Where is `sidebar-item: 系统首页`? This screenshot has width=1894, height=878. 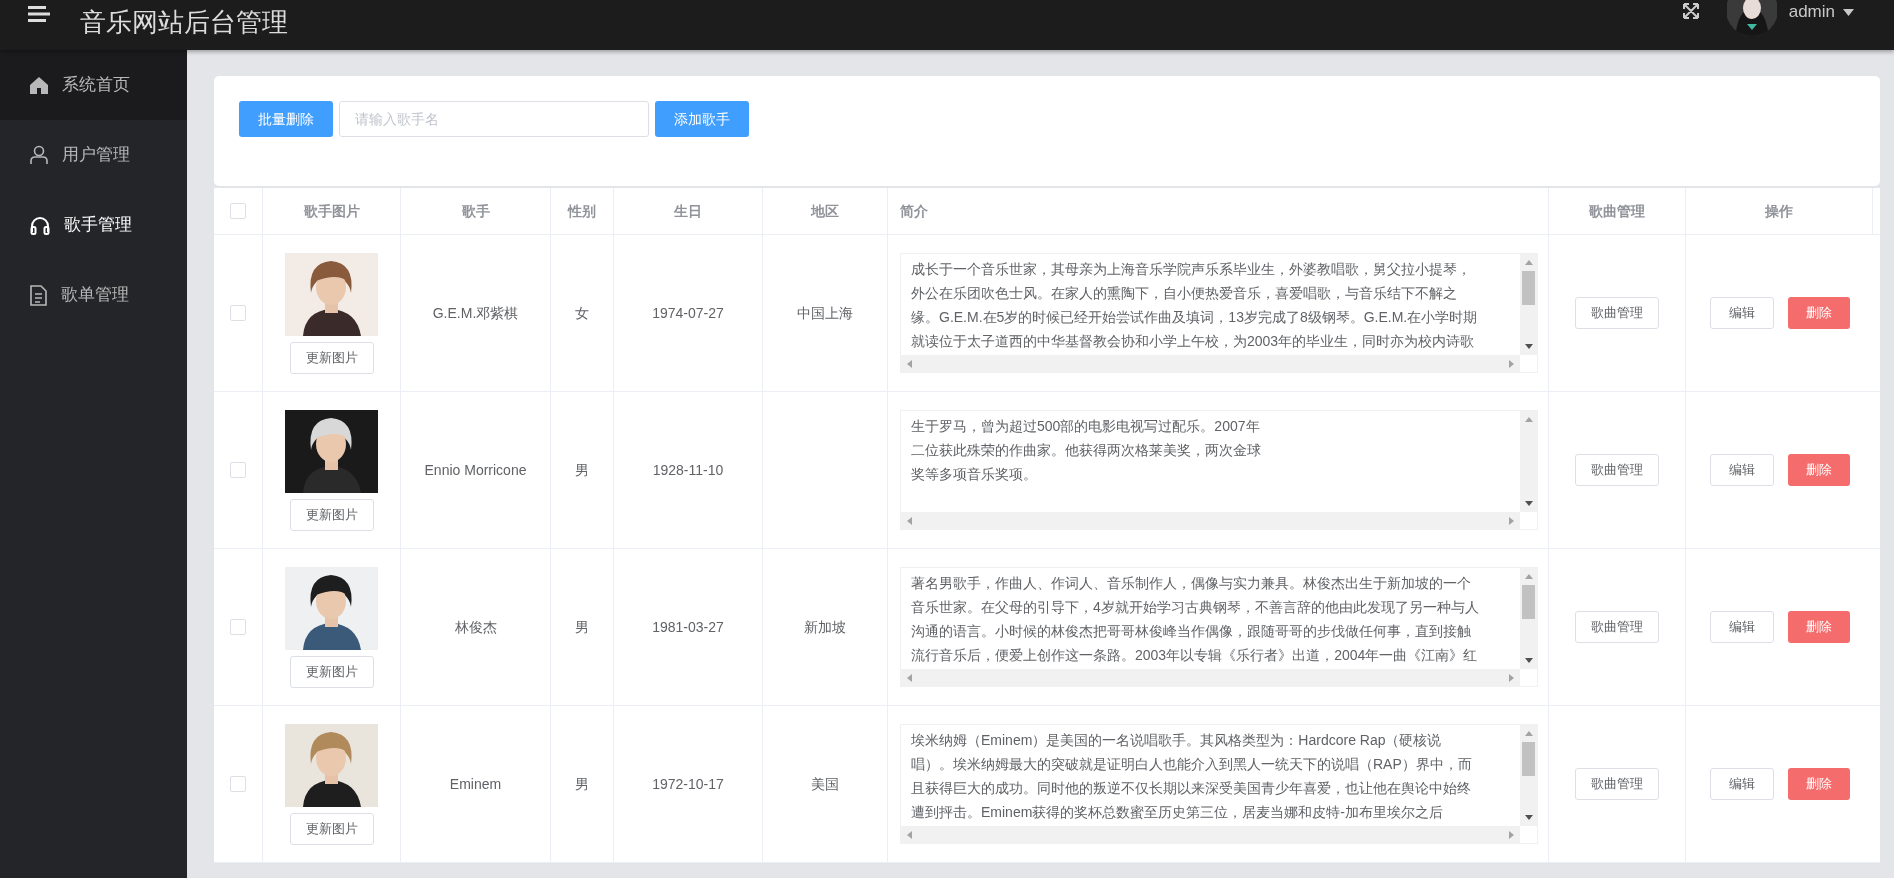
sidebar-item: 系统首页 is located at coordinates (93, 85).